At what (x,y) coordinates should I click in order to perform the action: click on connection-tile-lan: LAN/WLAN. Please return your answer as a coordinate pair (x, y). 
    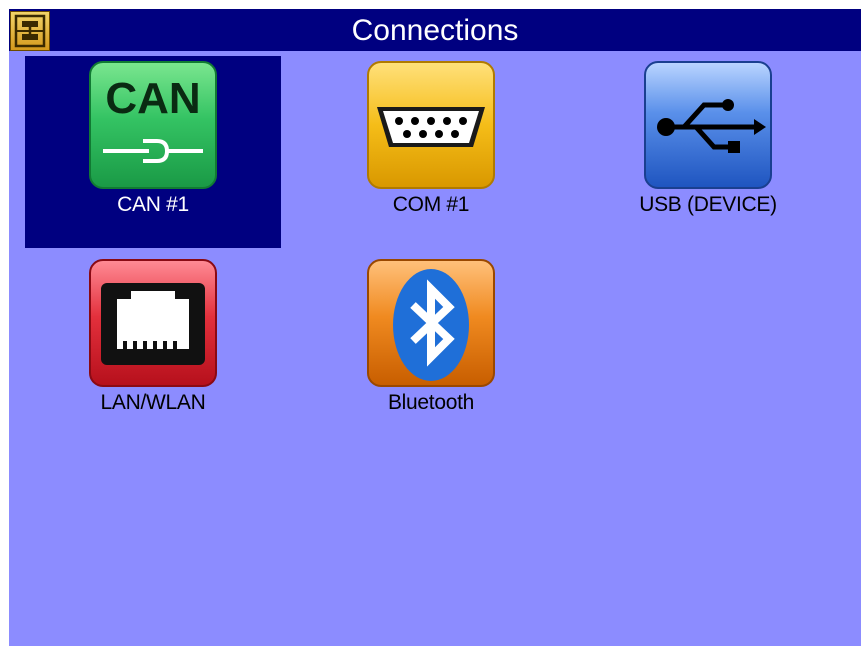
    Looking at the image, I should click on (153, 350).